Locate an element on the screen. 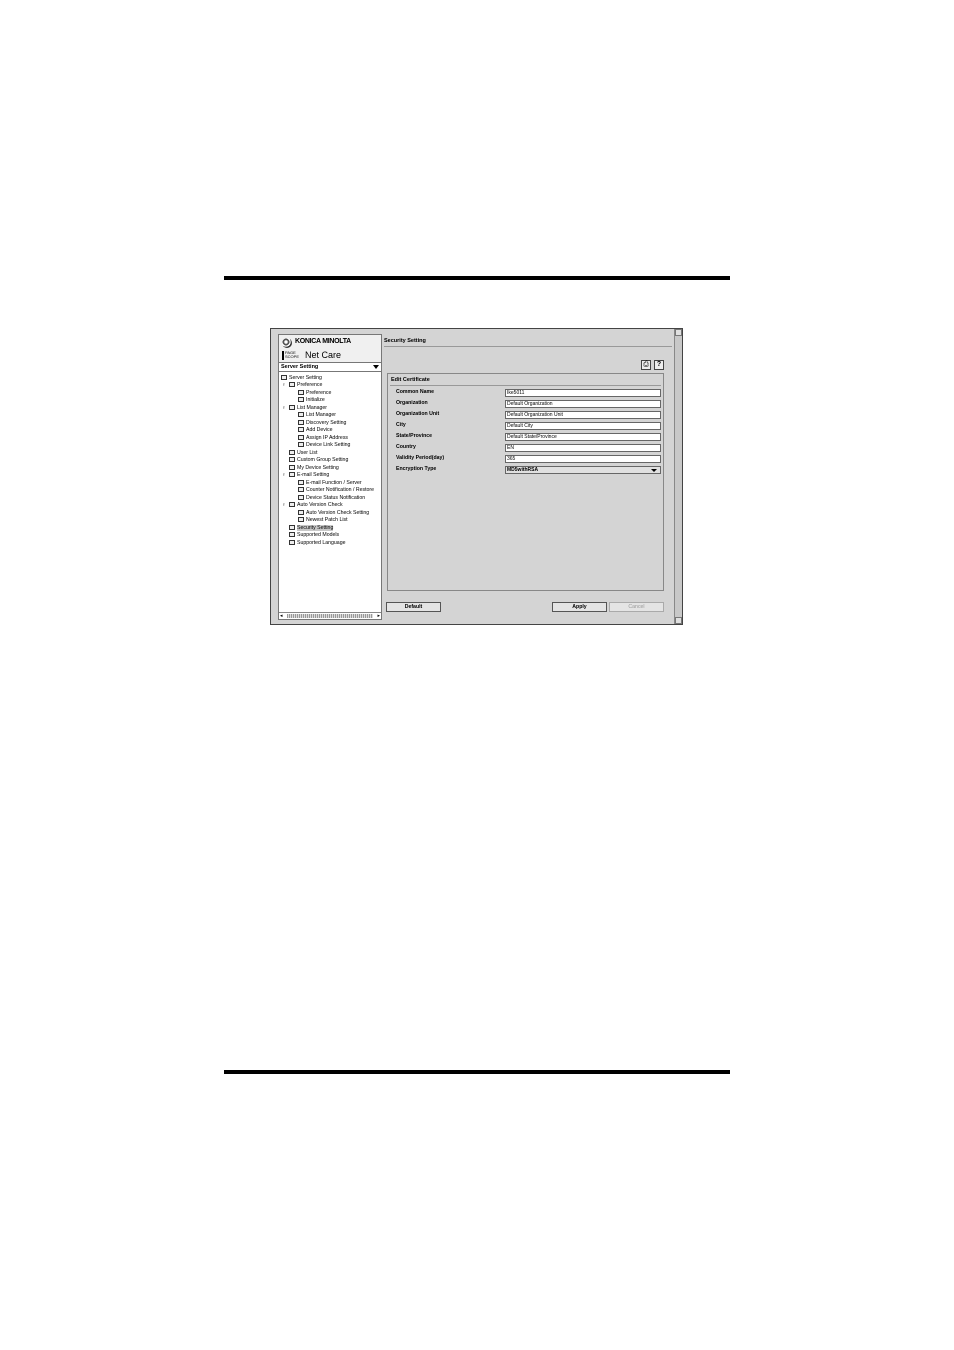  city-field: Default City is located at coordinates (583, 425).